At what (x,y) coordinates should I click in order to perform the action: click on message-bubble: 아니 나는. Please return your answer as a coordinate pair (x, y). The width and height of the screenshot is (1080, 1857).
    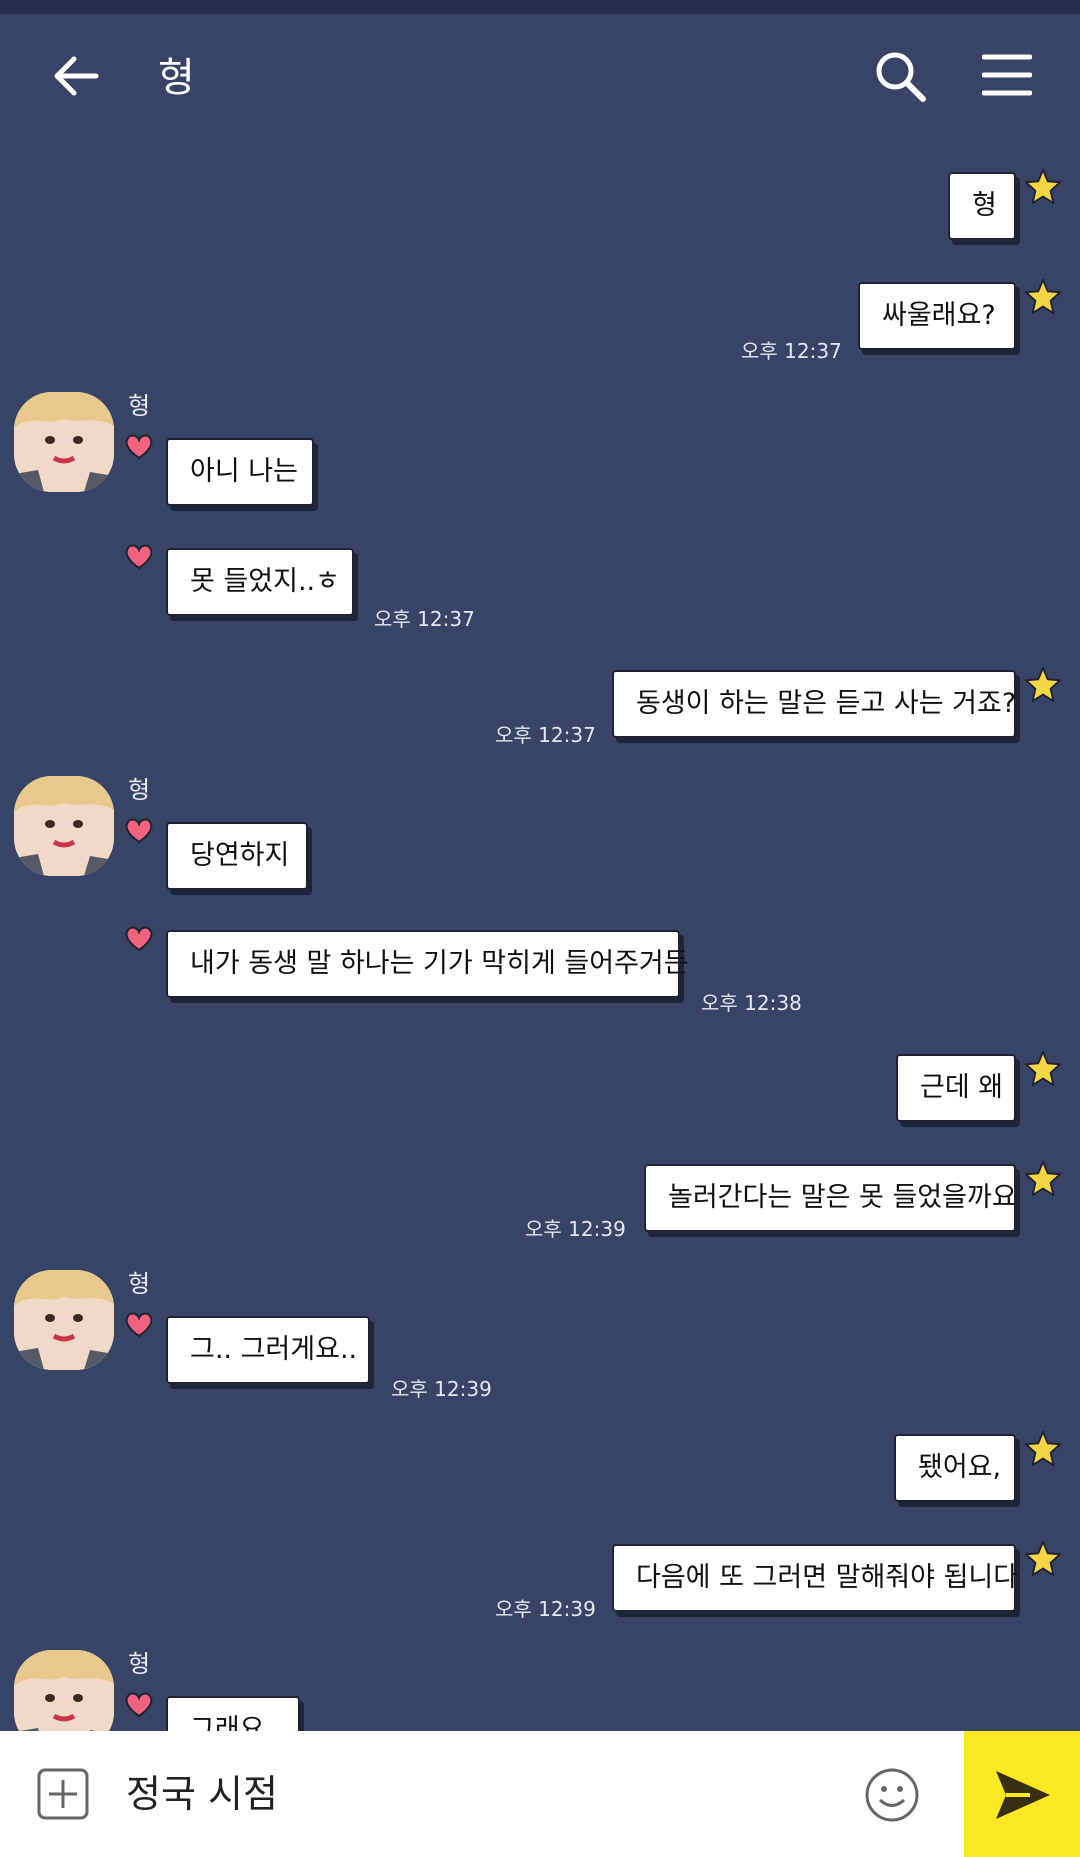
    Looking at the image, I should click on (240, 472).